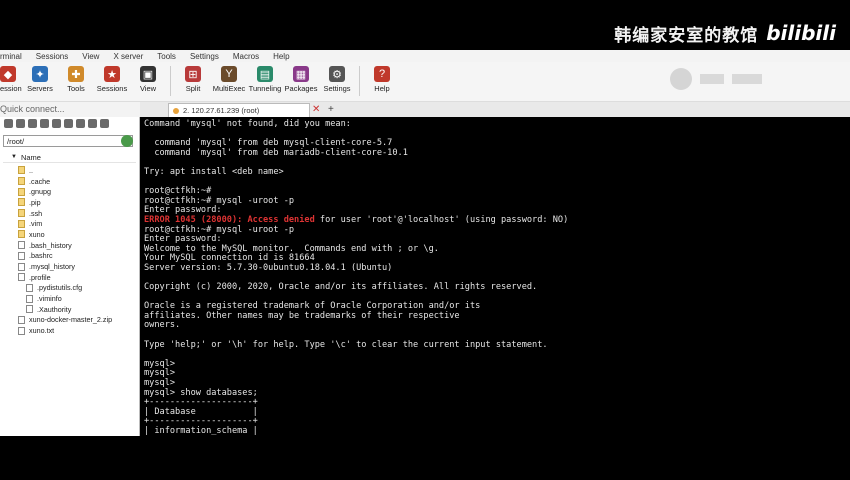 The width and height of the screenshot is (850, 480). What do you see at coordinates (42, 331) in the screenshot?
I see `file-name: xuno.txt` at bounding box center [42, 331].